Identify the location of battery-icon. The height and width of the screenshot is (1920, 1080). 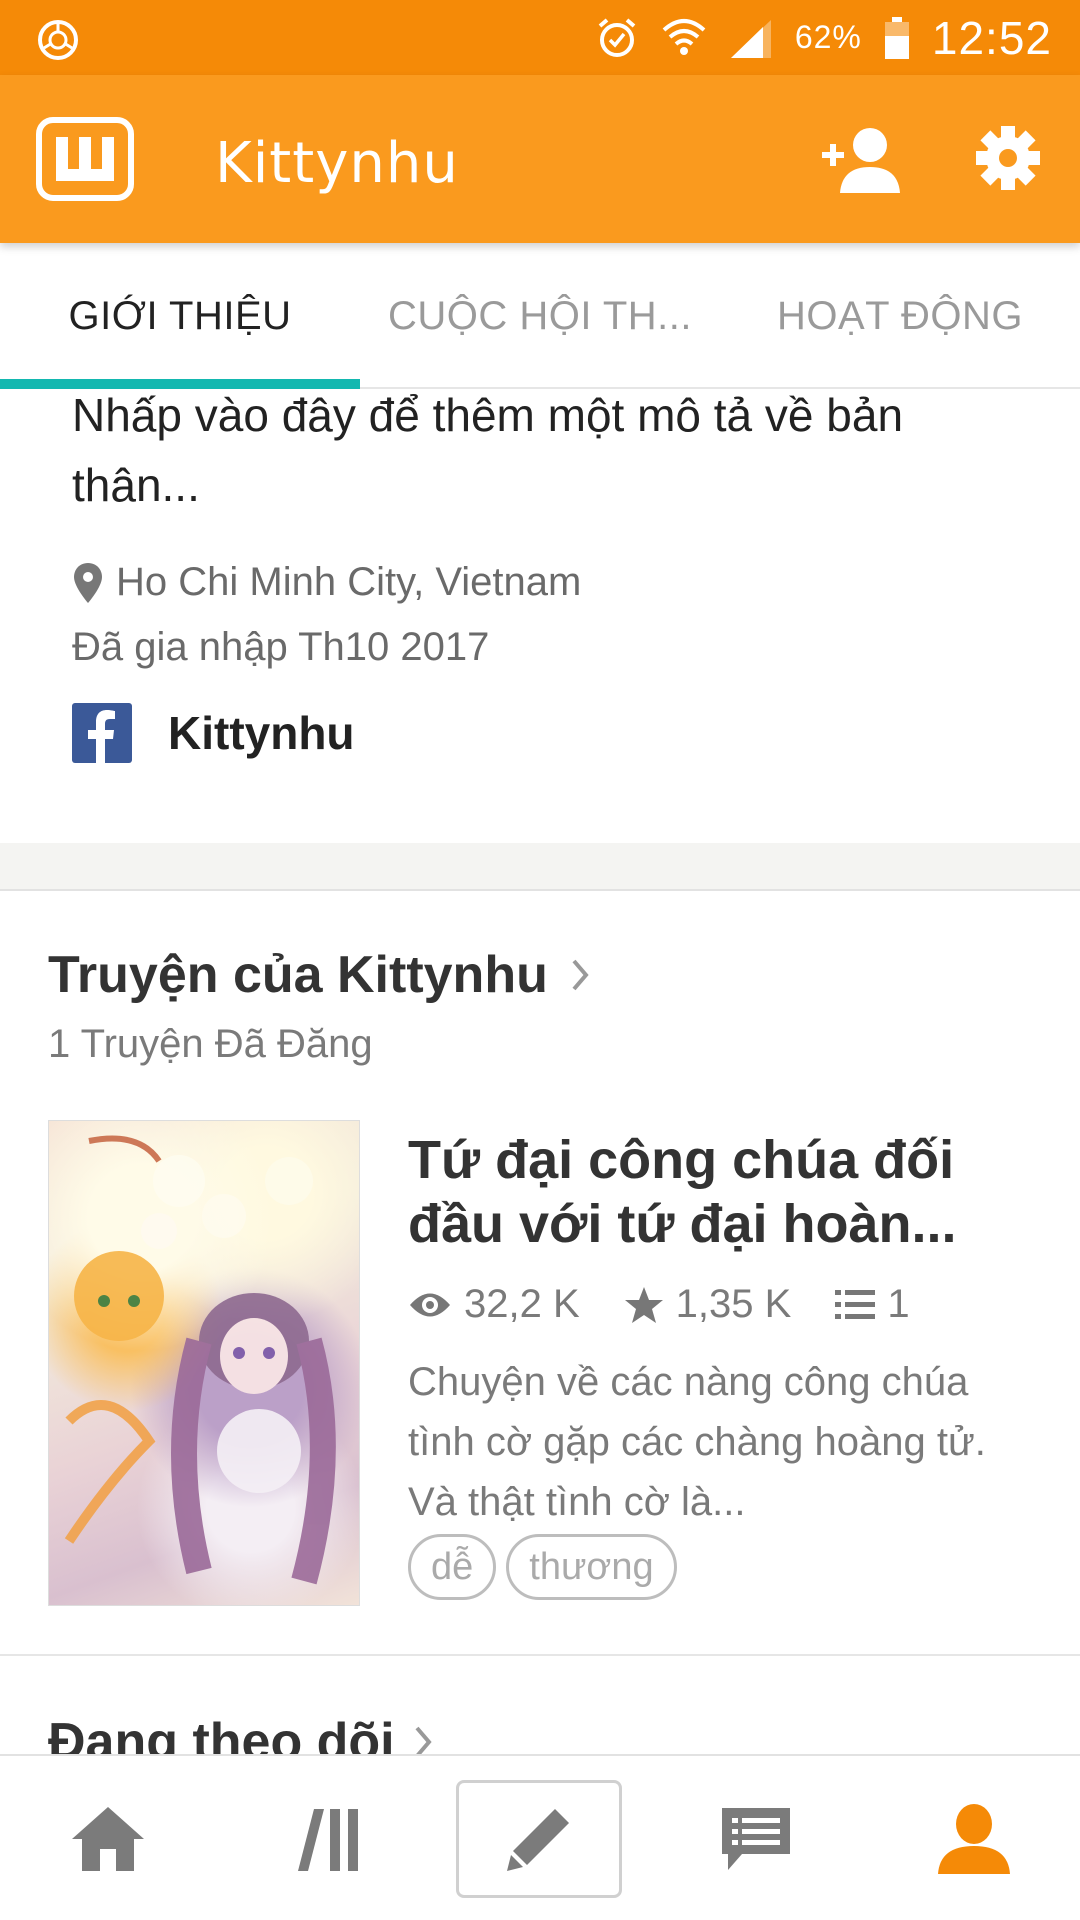
(896, 37).